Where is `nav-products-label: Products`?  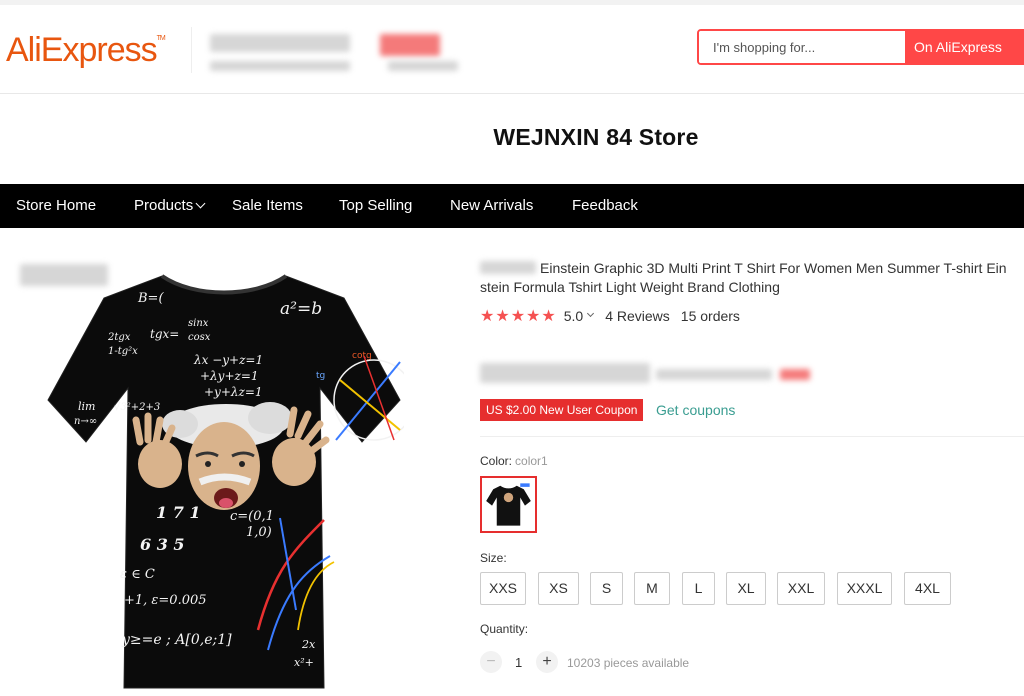 nav-products-label: Products is located at coordinates (164, 205).